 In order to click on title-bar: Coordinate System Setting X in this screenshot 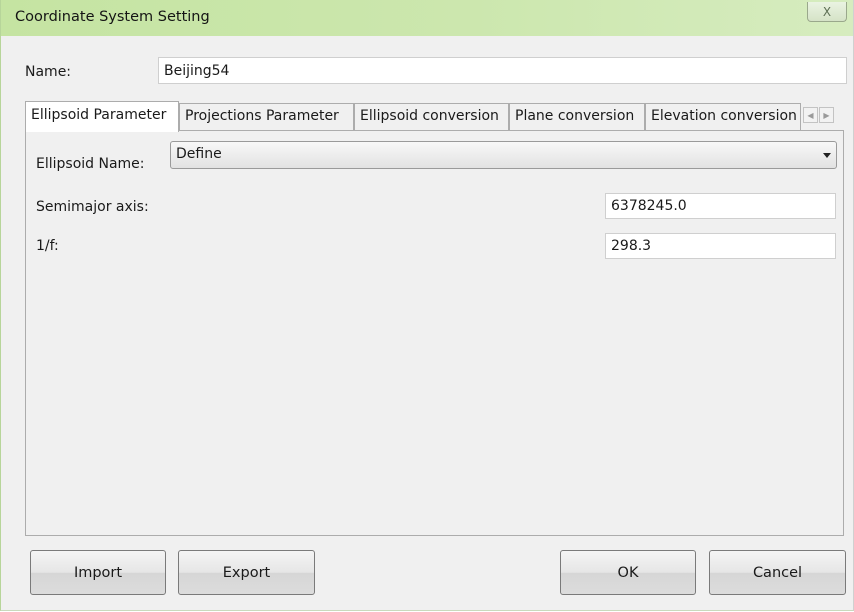, I will do `click(427, 18)`.